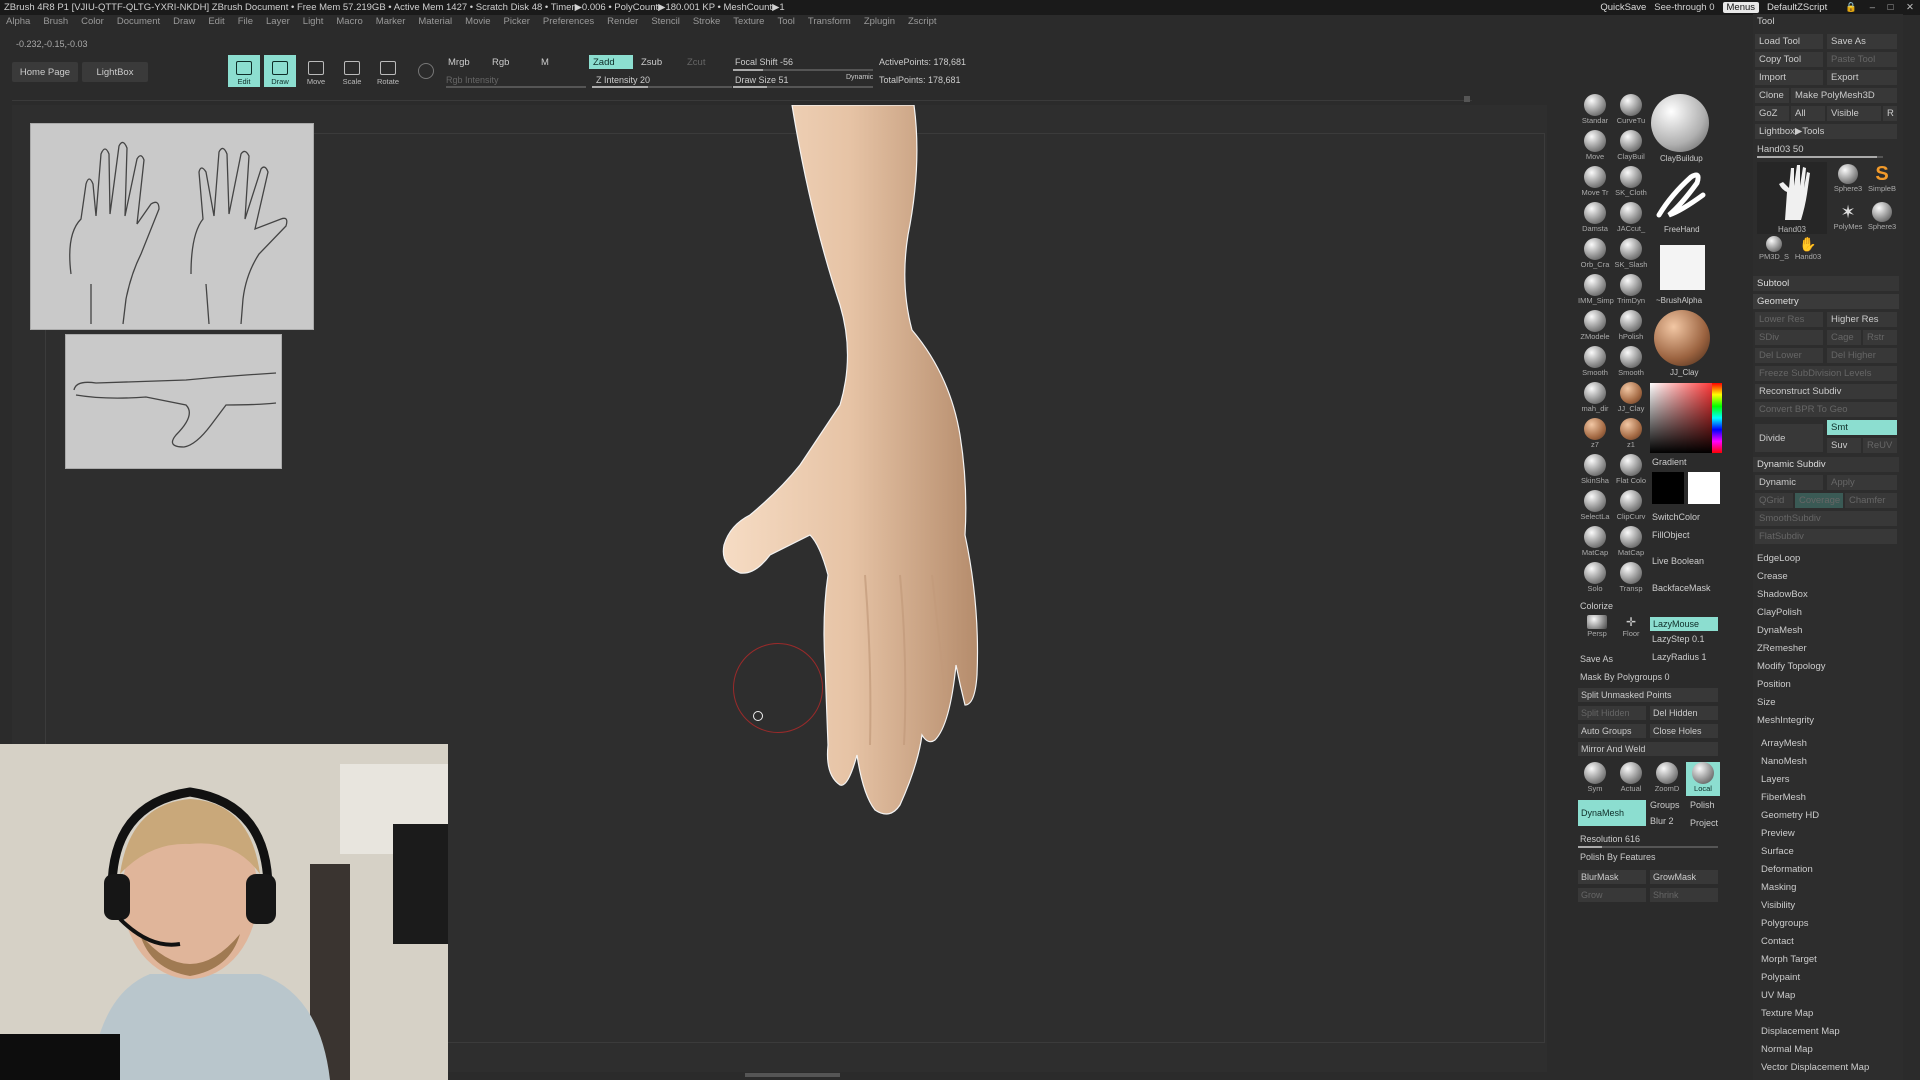 The image size is (1920, 1080). What do you see at coordinates (1774, 500) in the screenshot?
I see `qgrid-slider: QGrid` at bounding box center [1774, 500].